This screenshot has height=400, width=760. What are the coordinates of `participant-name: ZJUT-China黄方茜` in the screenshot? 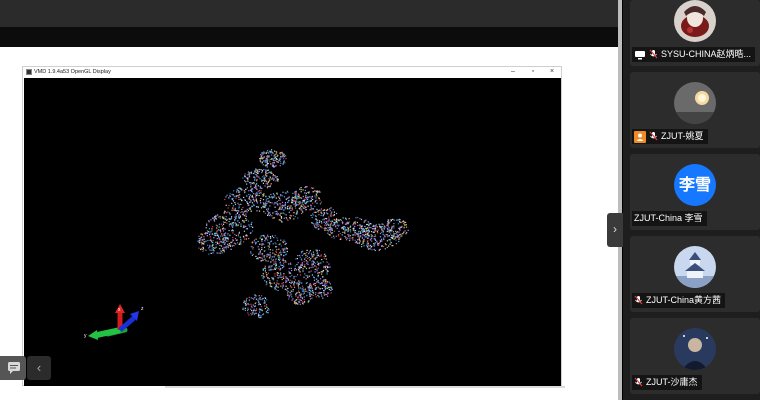 It's located at (684, 300).